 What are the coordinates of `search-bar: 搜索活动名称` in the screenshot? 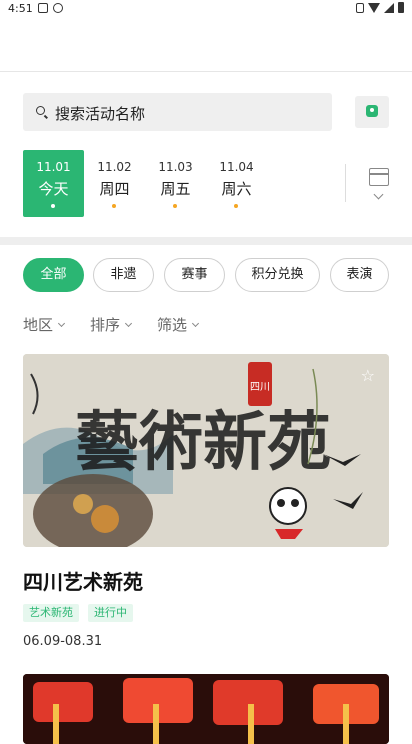 It's located at (177, 112).